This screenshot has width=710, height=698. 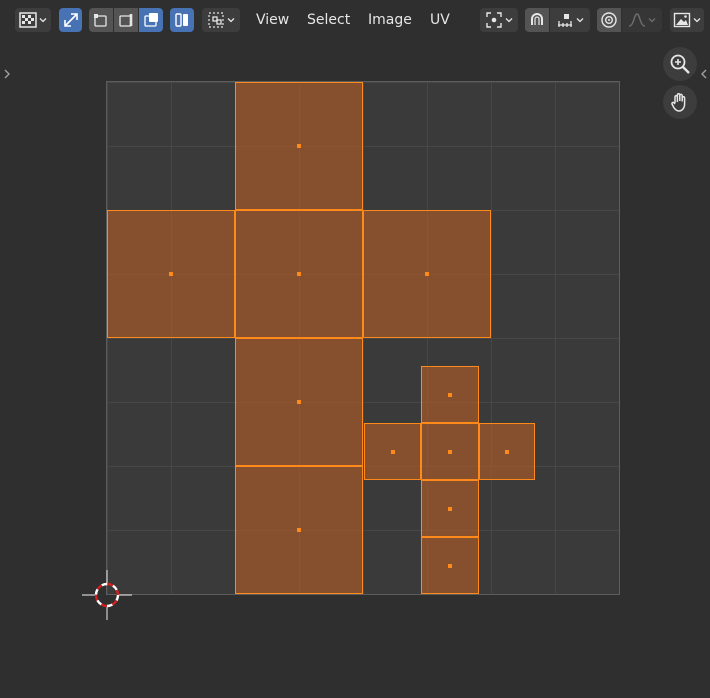 I want to click on pan-button, so click(x=680, y=102).